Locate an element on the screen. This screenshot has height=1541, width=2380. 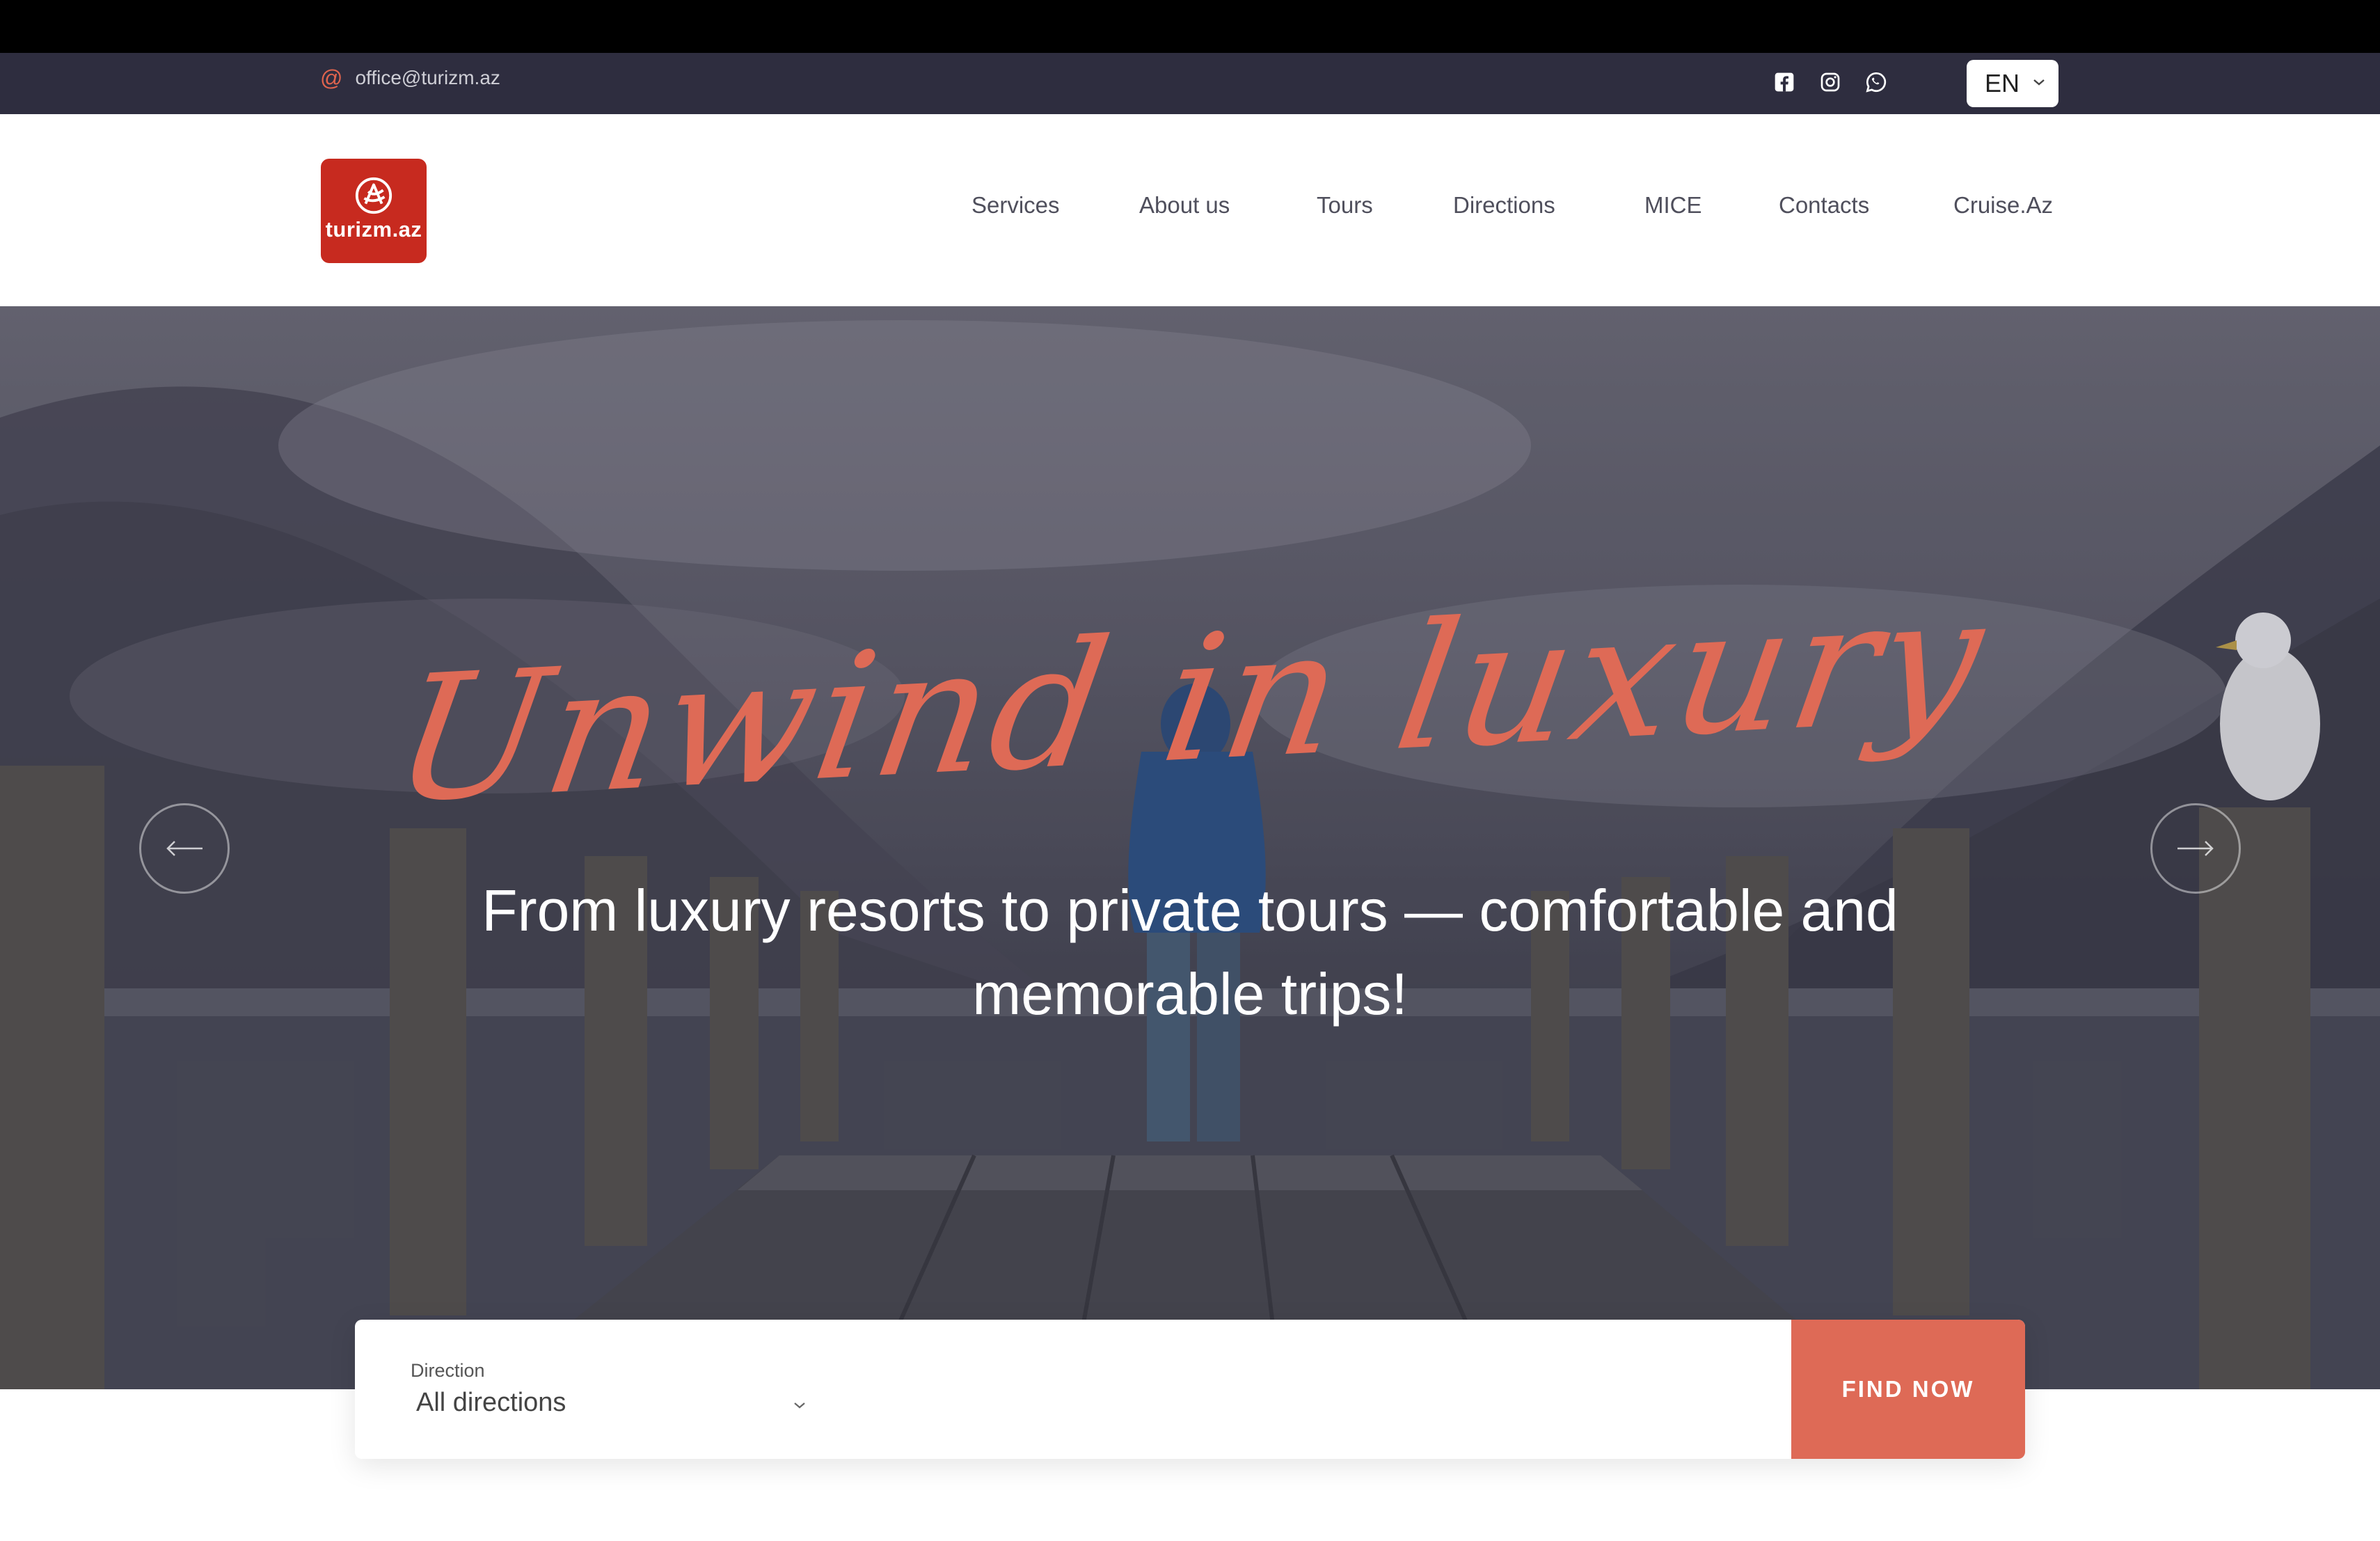
arrow-right-icon is located at coordinates (2195, 848).